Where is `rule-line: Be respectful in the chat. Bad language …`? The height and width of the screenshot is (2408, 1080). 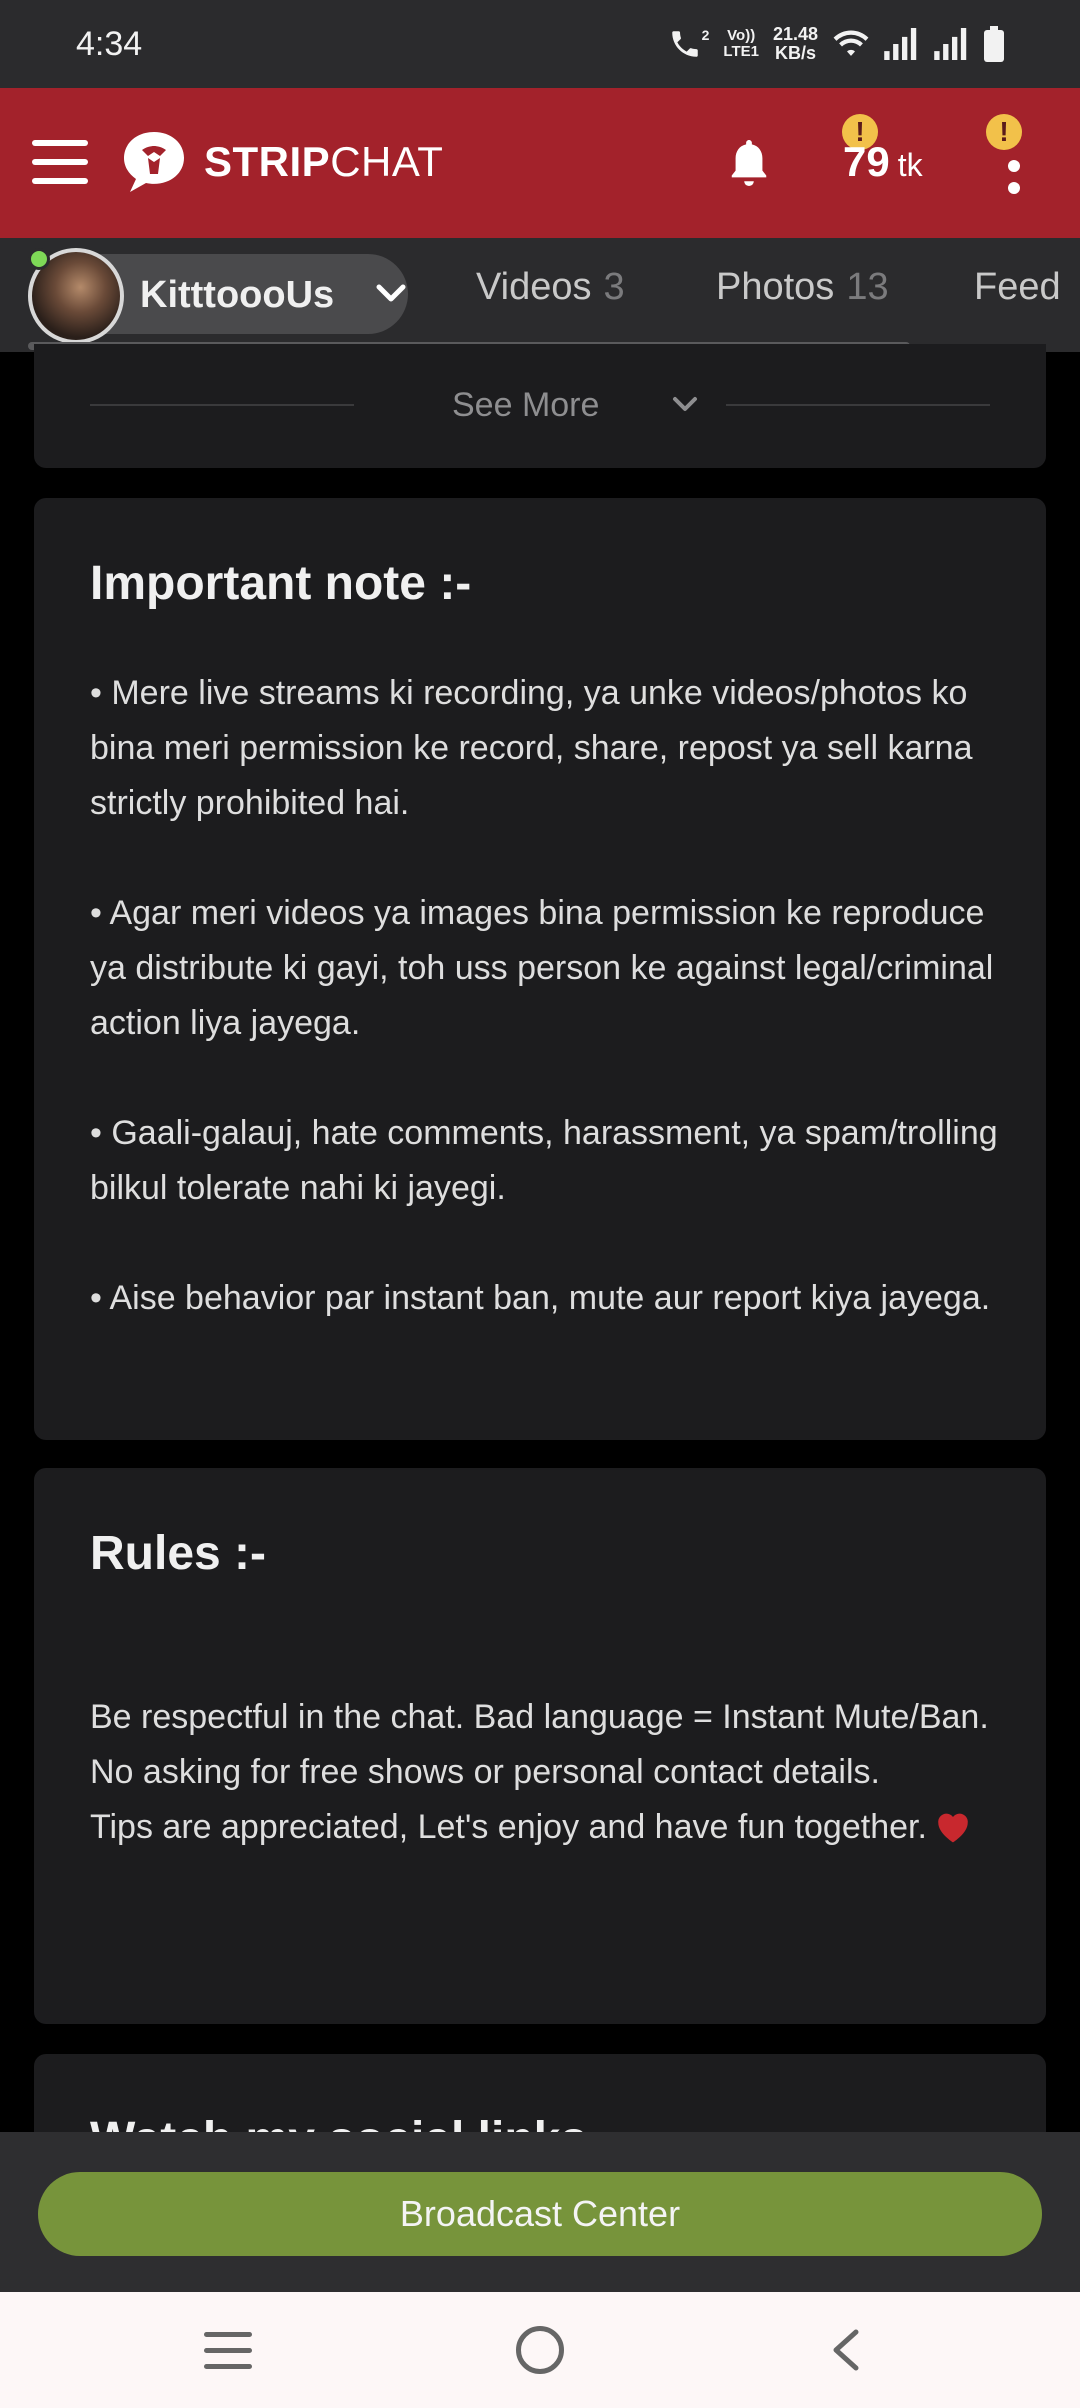 rule-line: Be respectful in the chat. Bad language … is located at coordinates (539, 1717).